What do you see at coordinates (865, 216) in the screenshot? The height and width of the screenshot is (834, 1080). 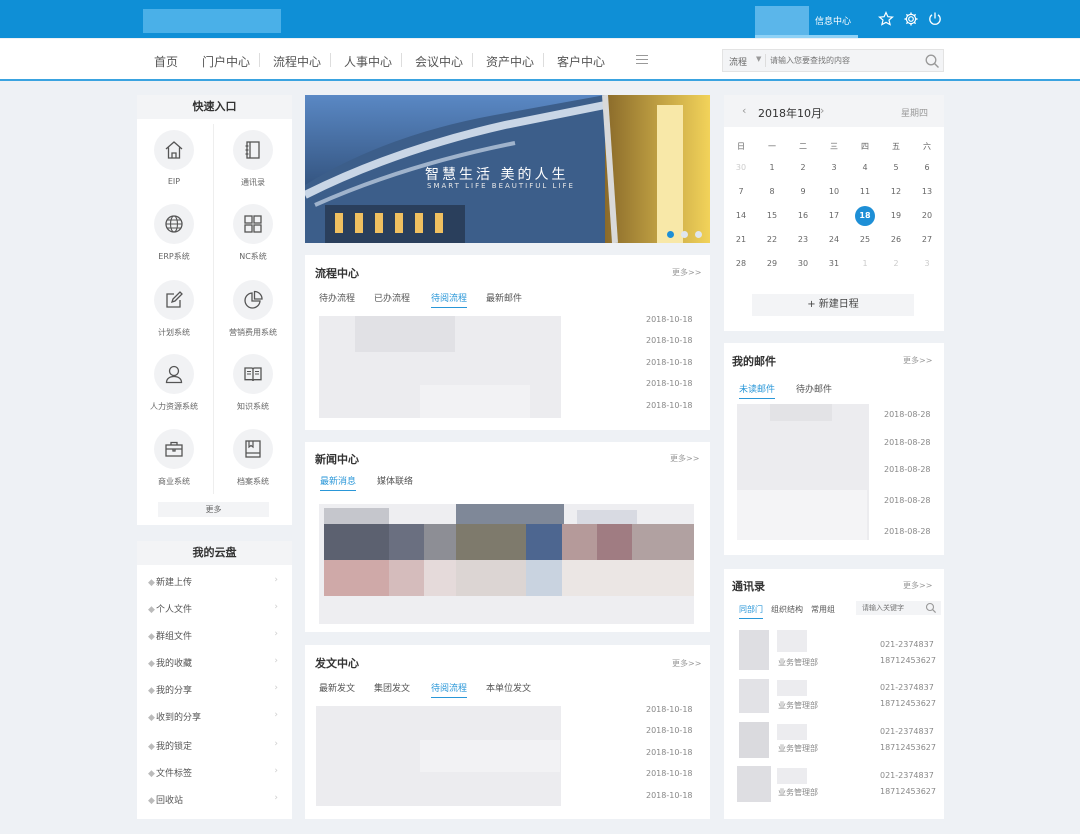 I see `calendar-day-today: 18` at bounding box center [865, 216].